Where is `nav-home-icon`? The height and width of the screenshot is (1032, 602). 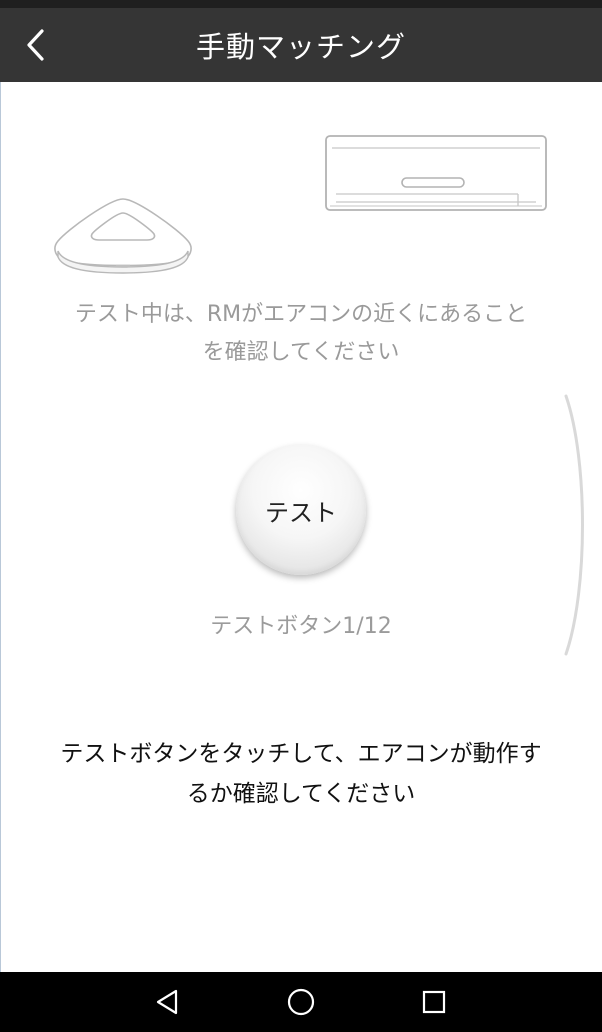 nav-home-icon is located at coordinates (301, 1002).